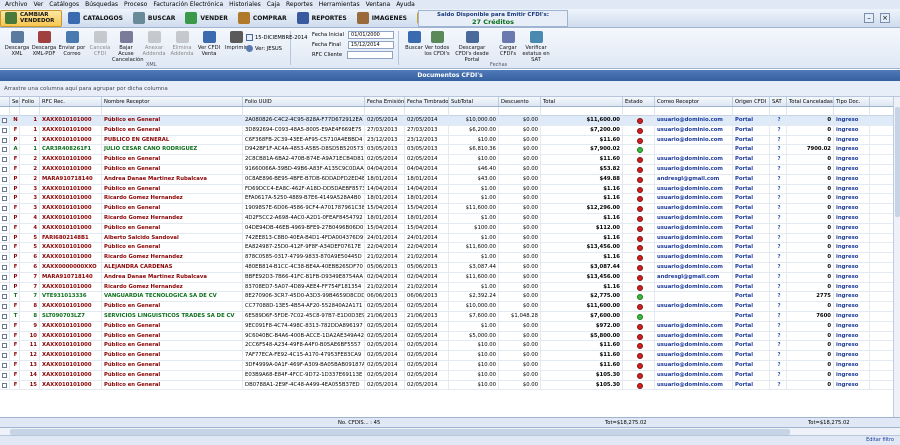 This screenshot has width=900, height=445. What do you see at coordinates (304, 101) in the screenshot?
I see `column-header-5: Folio UUID` at bounding box center [304, 101].